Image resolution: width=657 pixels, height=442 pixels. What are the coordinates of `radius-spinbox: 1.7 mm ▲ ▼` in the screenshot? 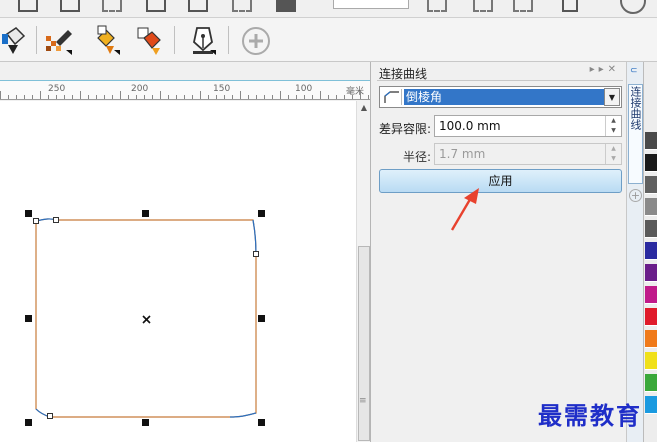 It's located at (528, 154).